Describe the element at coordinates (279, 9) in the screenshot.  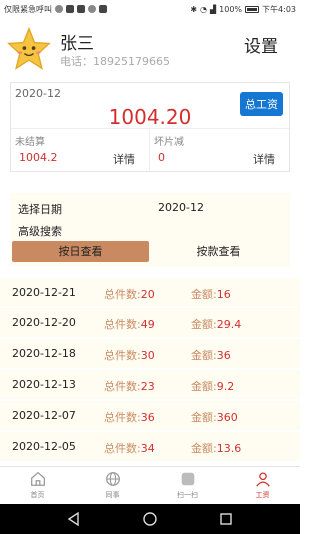
I see `status-time: 下午4:03` at that location.